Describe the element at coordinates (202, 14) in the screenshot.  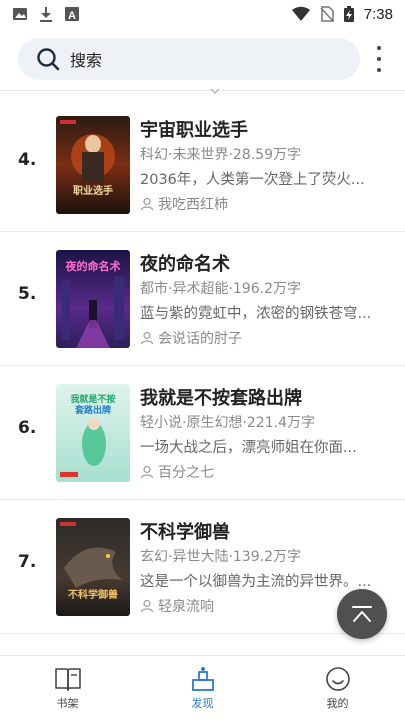
I see `status-bar: A 7:38` at that location.